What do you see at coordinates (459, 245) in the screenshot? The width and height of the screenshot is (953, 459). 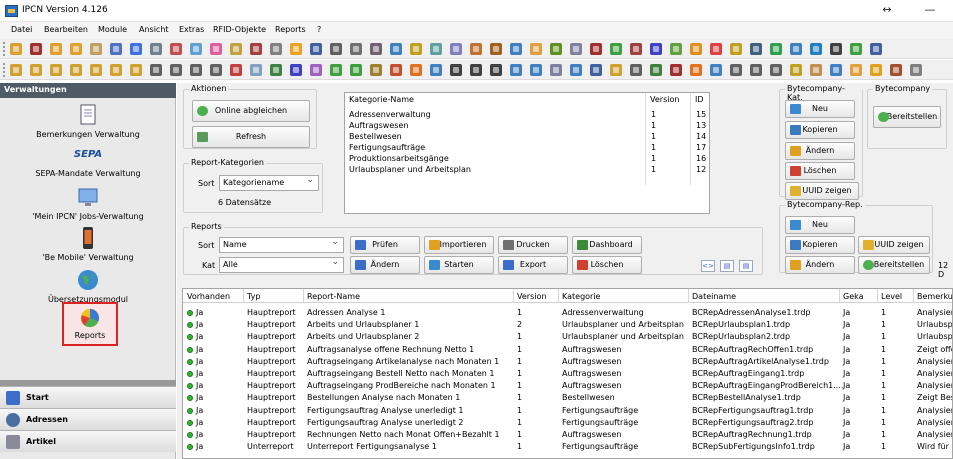 I see `importieren-button: Importieren` at bounding box center [459, 245].